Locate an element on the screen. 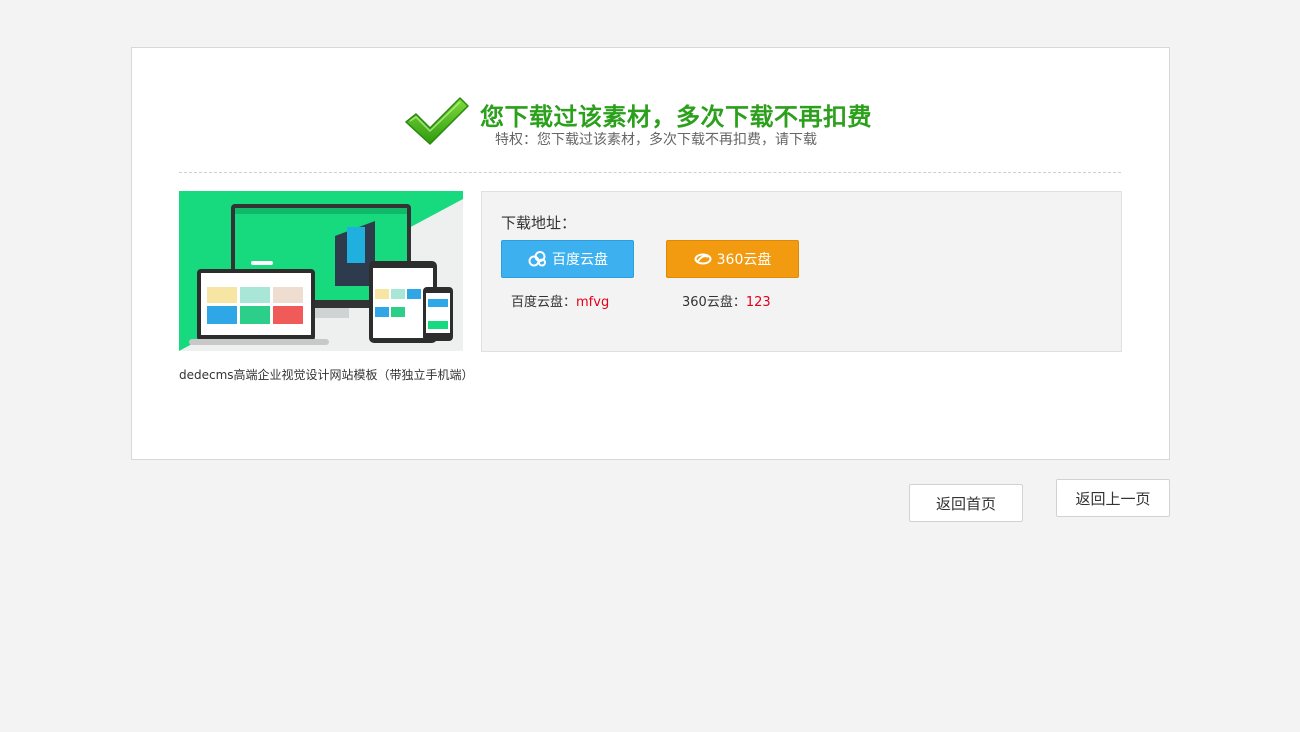 This screenshot has width=1300, height=732. cloud-360-extraction-code: 360云盘：123 is located at coordinates (726, 300).